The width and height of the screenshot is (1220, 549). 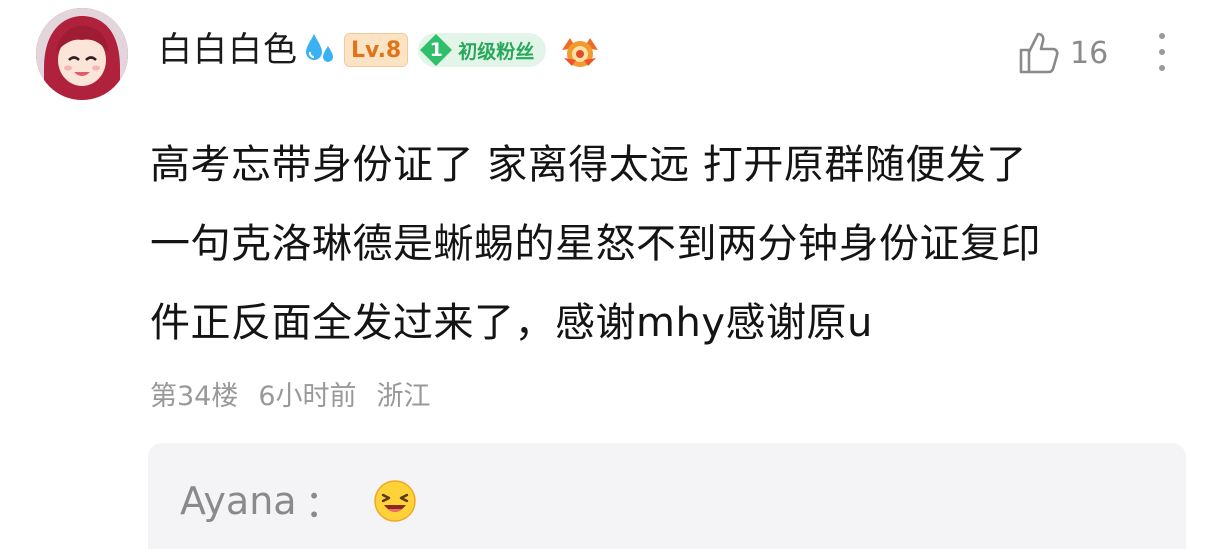 What do you see at coordinates (496, 51) in the screenshot?
I see `fan-badge-label: 初级粉丝` at bounding box center [496, 51].